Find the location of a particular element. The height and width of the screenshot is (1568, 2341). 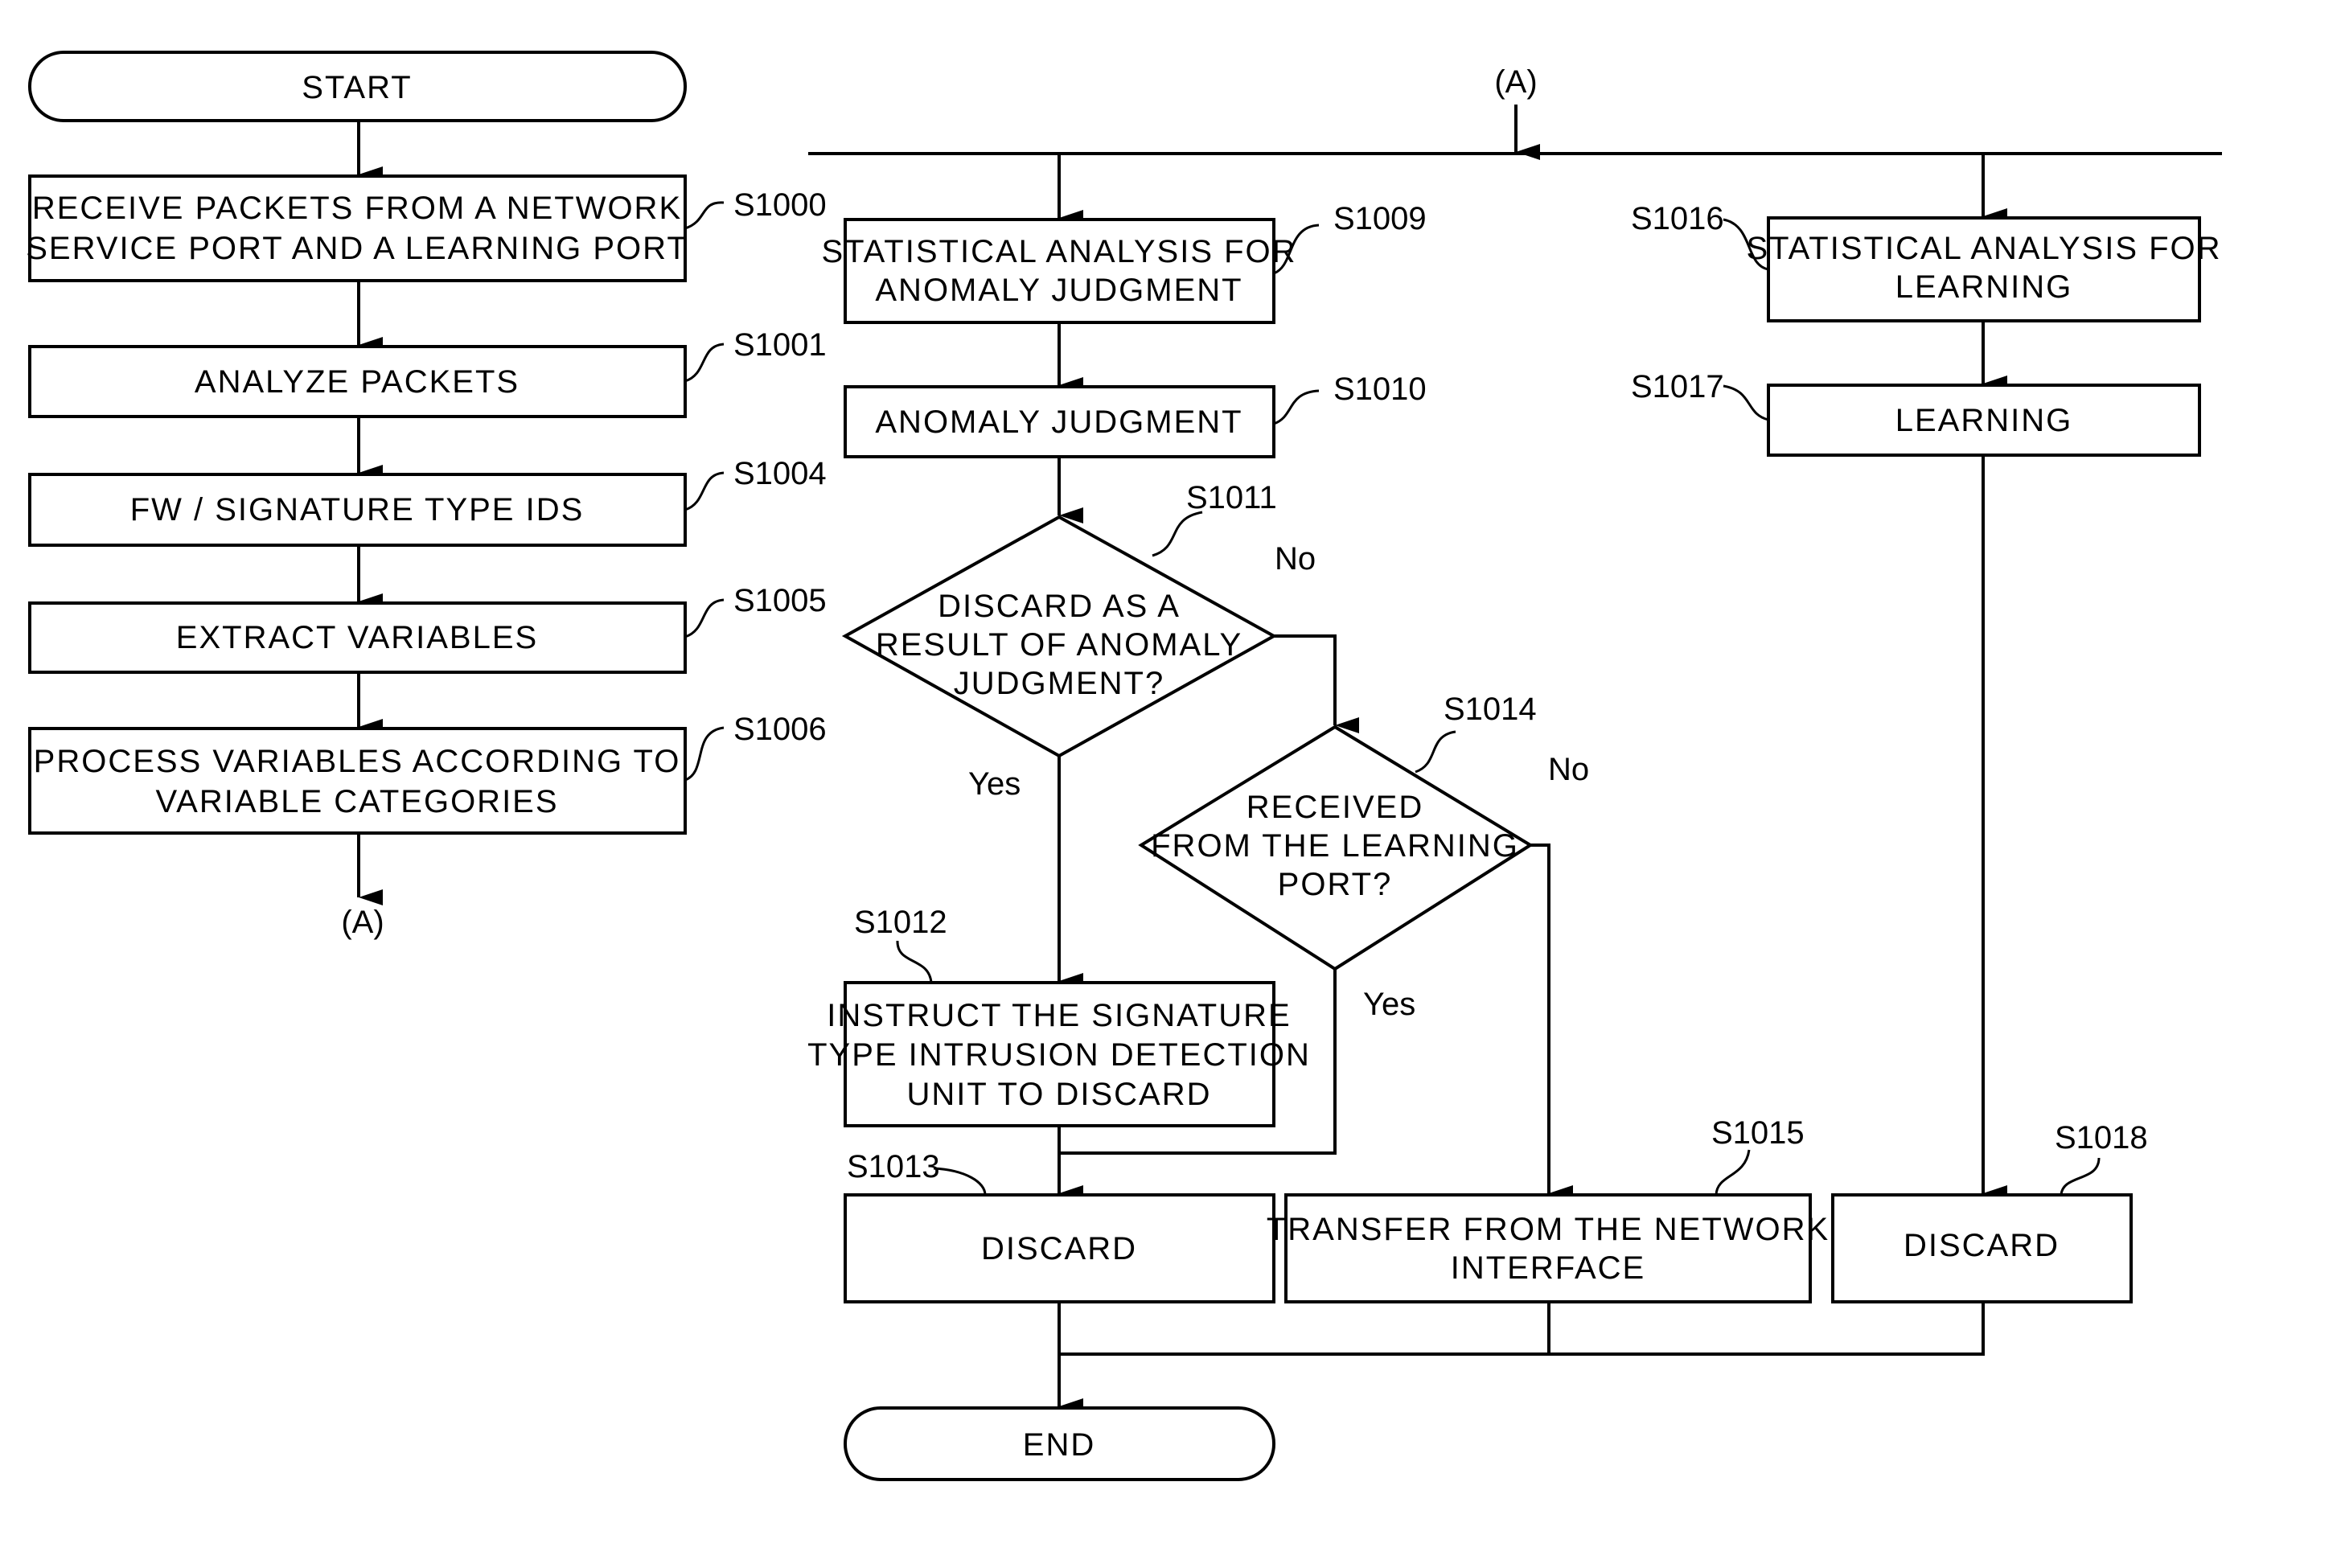

merge-line is located at coordinates (1522, 1329).